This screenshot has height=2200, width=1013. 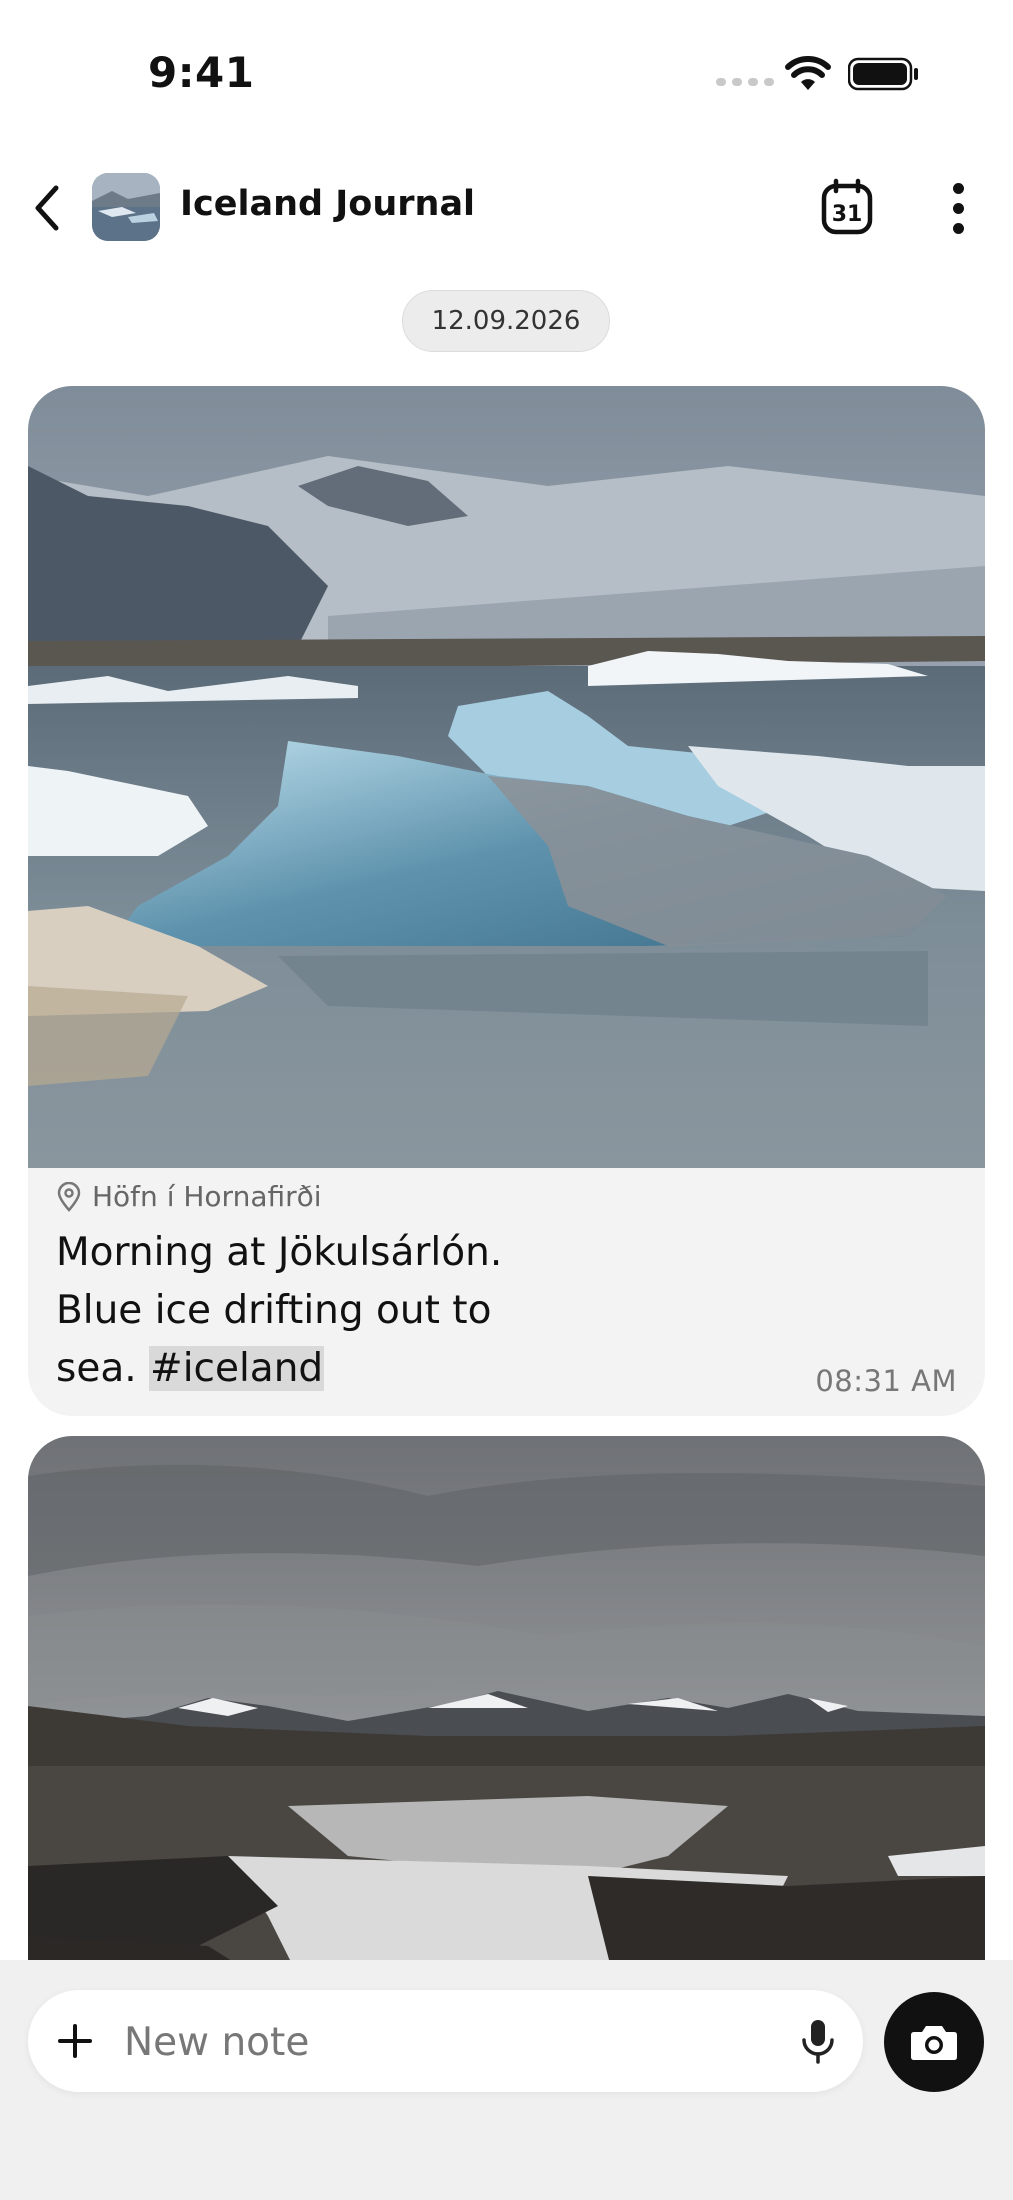 What do you see at coordinates (328, 204) in the screenshot?
I see `page-title: Iceland Journal` at bounding box center [328, 204].